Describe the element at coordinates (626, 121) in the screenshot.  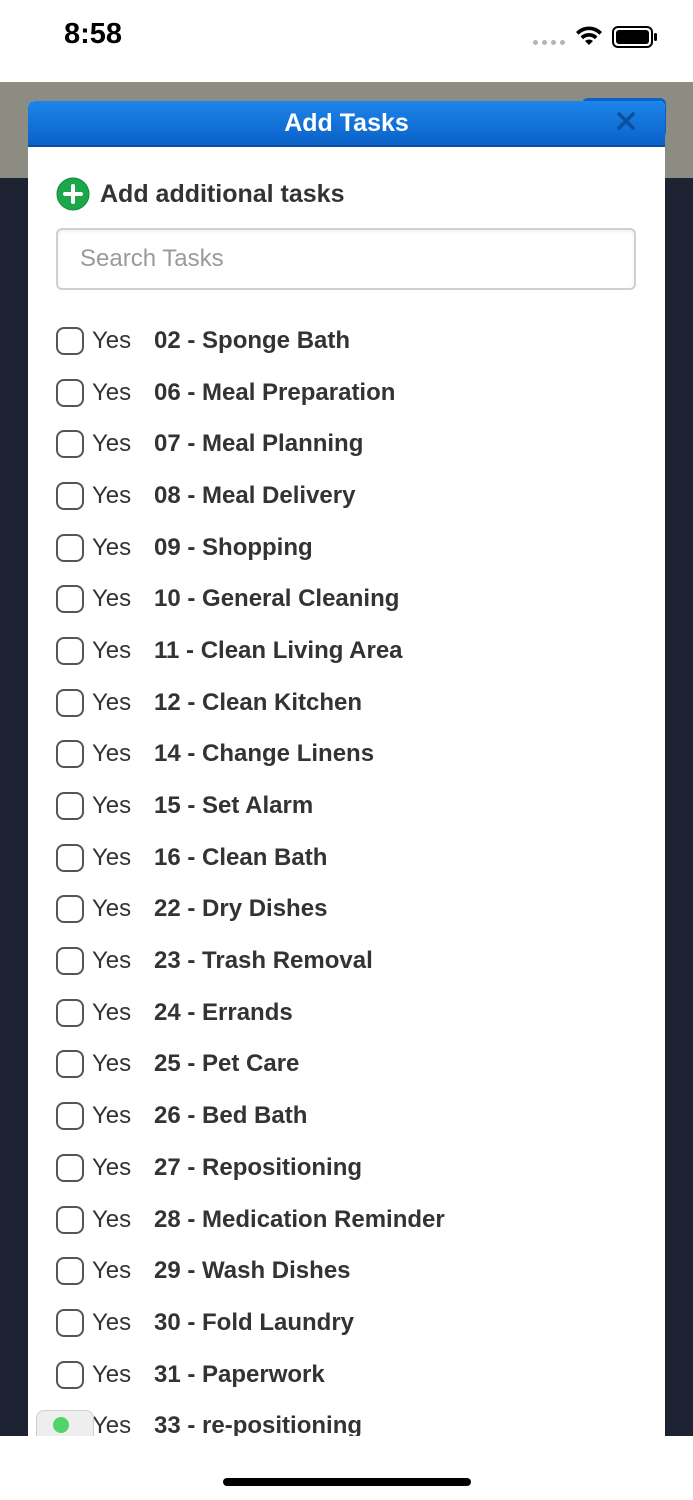
I see `close-icon` at that location.